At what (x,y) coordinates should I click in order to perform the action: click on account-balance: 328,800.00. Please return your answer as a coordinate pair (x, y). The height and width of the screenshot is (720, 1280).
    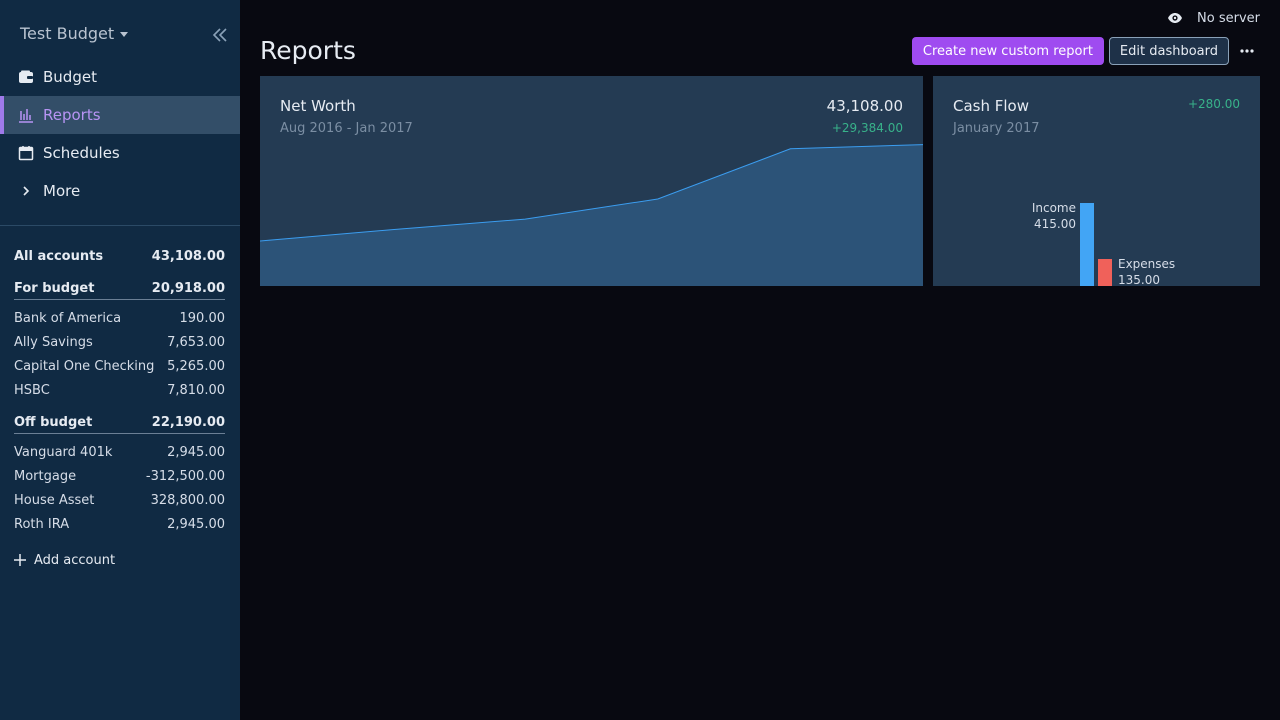
    Looking at the image, I should click on (187, 500).